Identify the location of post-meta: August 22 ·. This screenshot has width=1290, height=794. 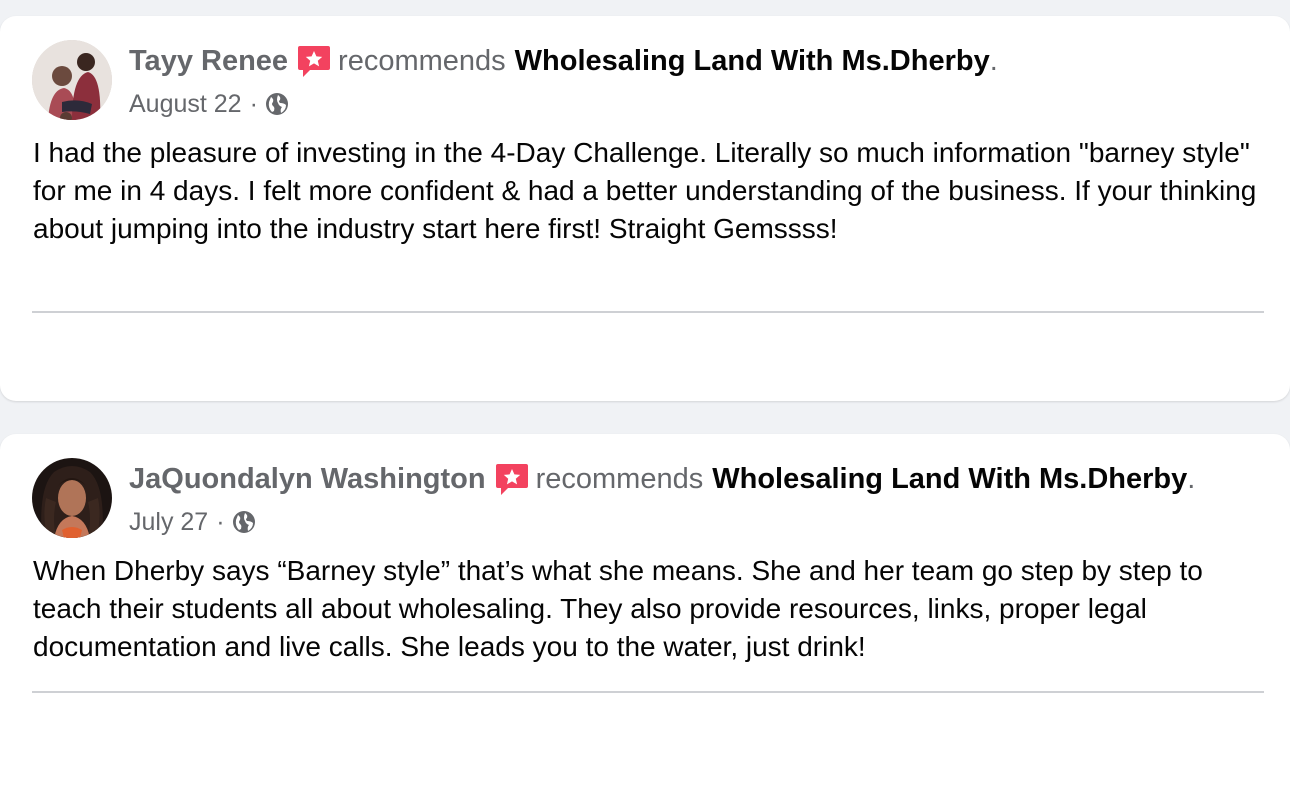
(209, 104).